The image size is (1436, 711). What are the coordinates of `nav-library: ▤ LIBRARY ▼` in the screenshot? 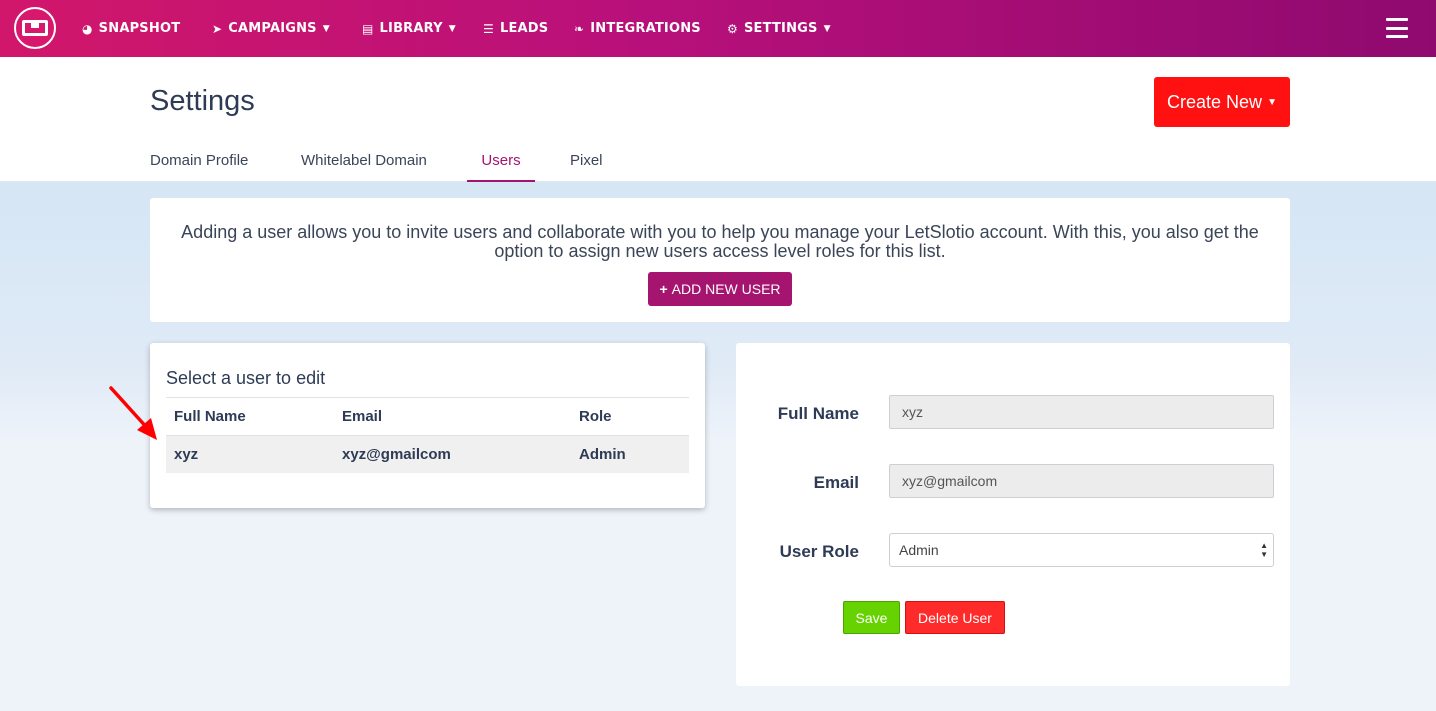 It's located at (409, 28).